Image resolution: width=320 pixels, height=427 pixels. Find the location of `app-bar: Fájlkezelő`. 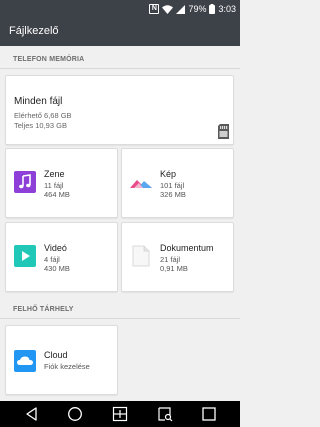

app-bar: Fájlkezelő is located at coordinates (120, 32).